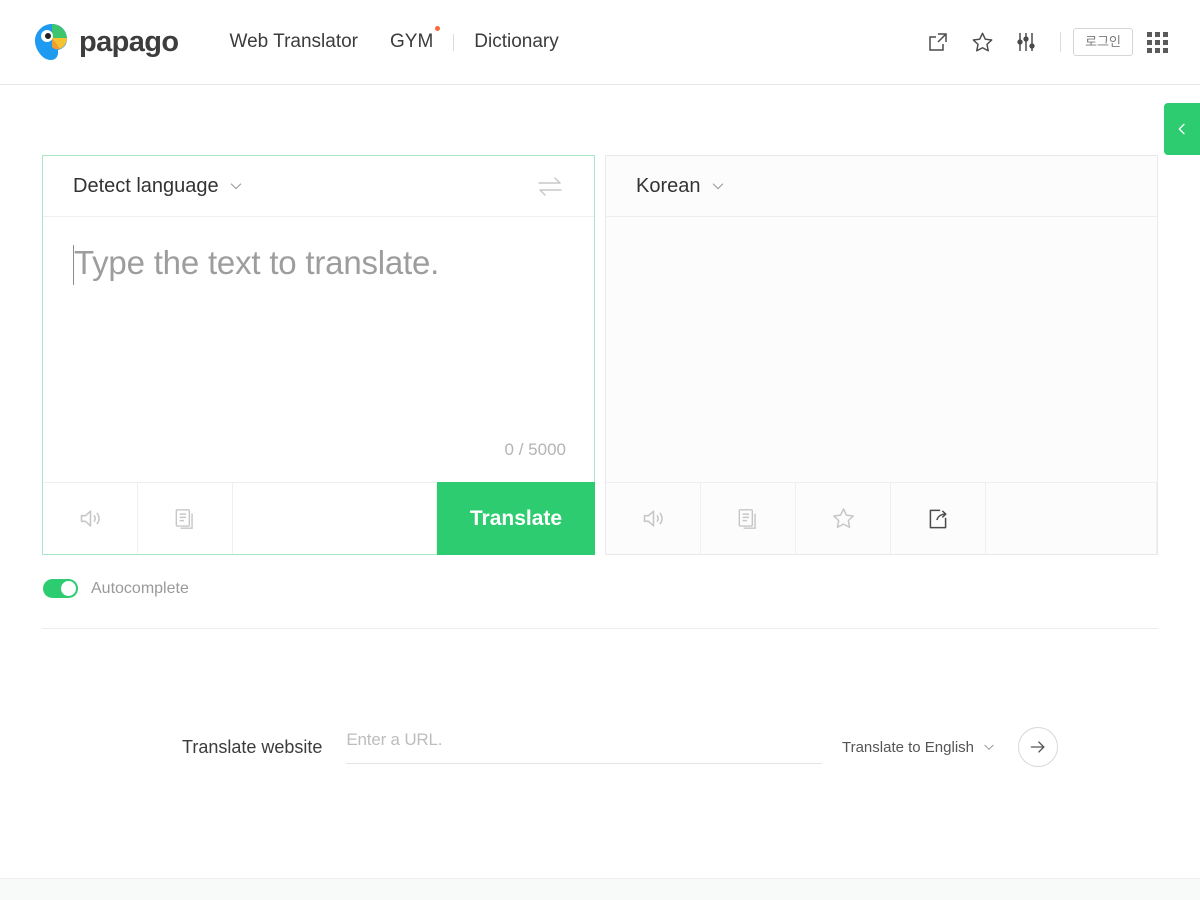  What do you see at coordinates (881, 186) in the screenshot?
I see `target-panel-header: Korean` at bounding box center [881, 186].